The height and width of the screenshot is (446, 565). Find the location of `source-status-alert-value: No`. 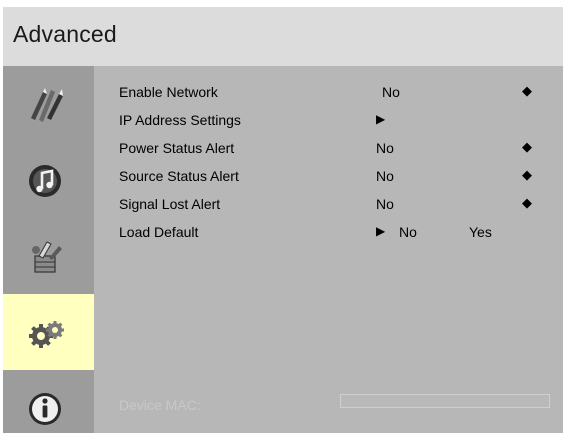

source-status-alert-value: No is located at coordinates (385, 176).